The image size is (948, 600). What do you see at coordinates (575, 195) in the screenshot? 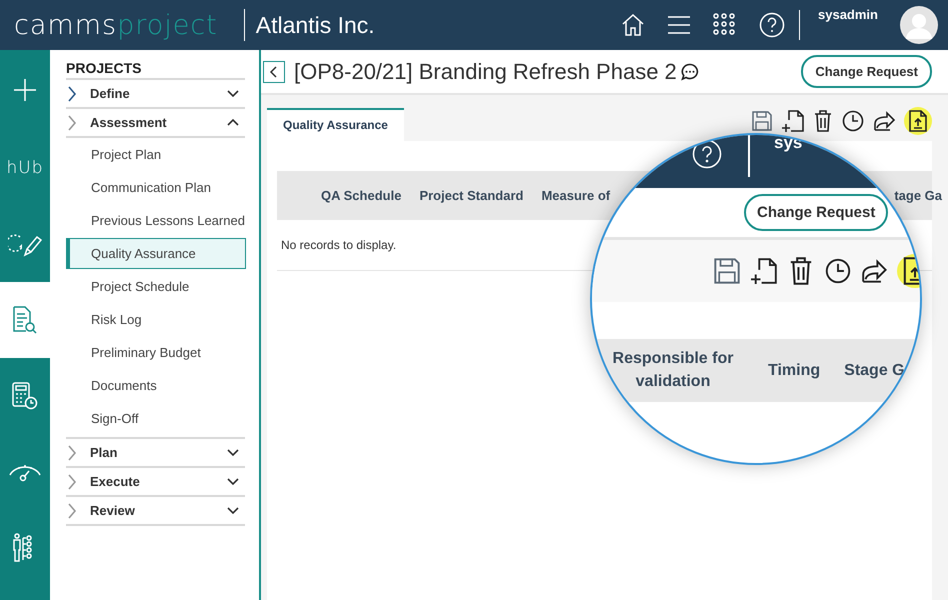
I see `column-header: Measure of` at bounding box center [575, 195].